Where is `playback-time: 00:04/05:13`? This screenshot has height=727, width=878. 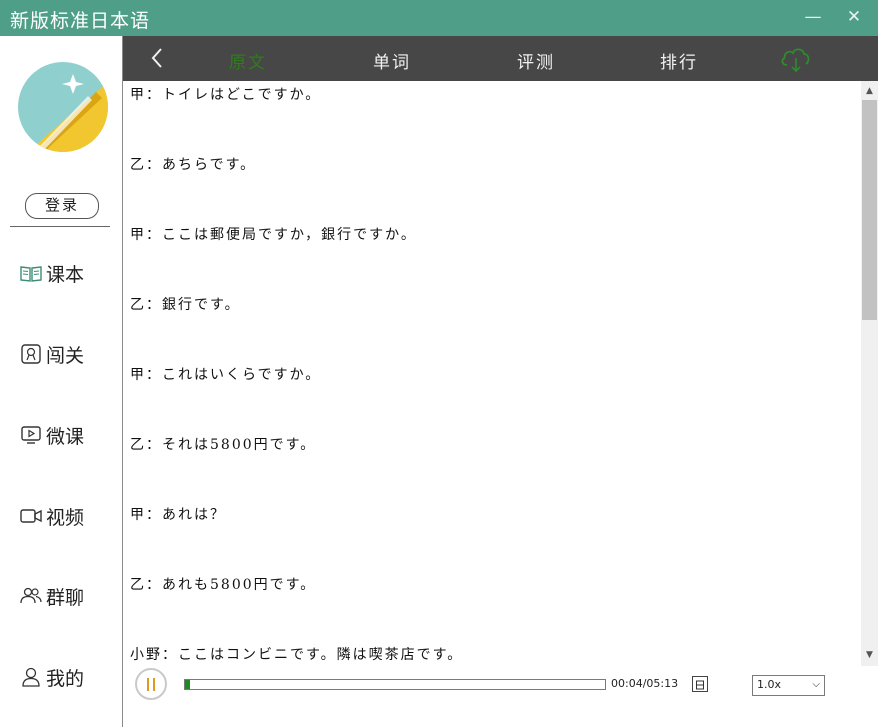
playback-time: 00:04/05:13 is located at coordinates (645, 683).